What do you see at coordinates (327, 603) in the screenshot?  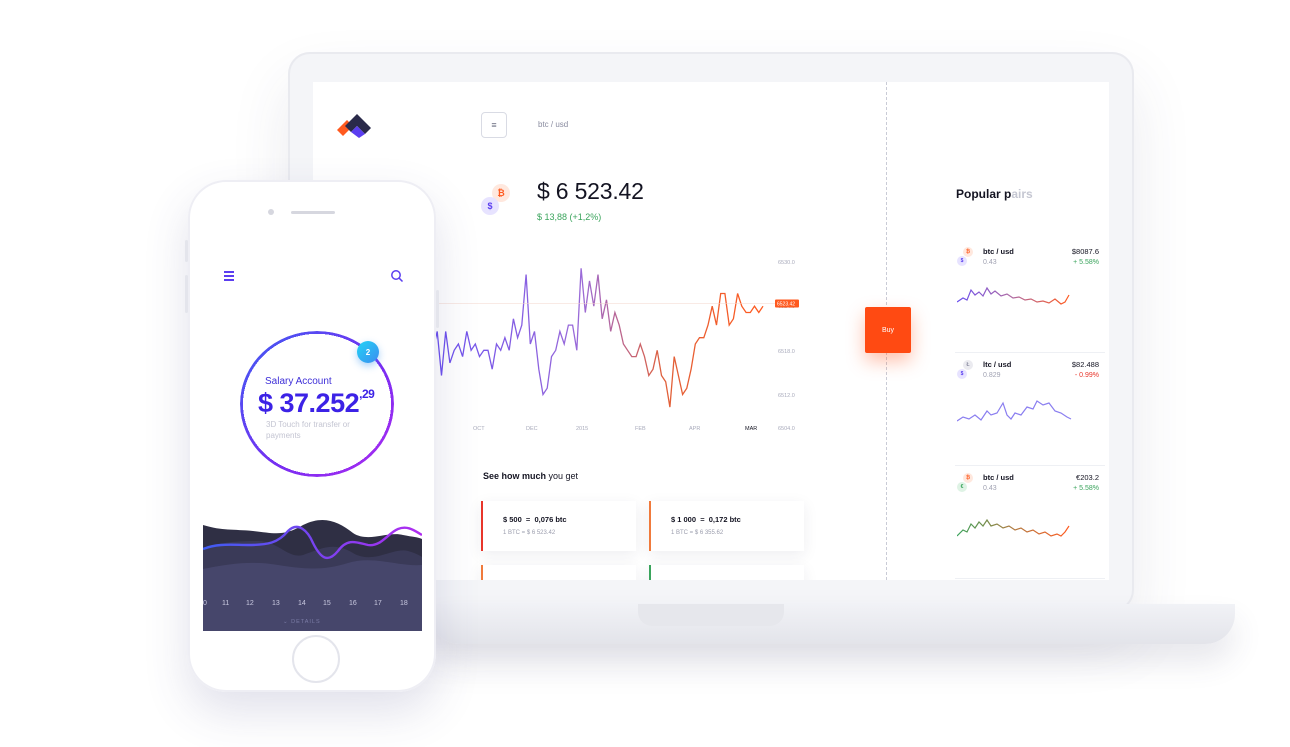 I see `day-tick: 15` at bounding box center [327, 603].